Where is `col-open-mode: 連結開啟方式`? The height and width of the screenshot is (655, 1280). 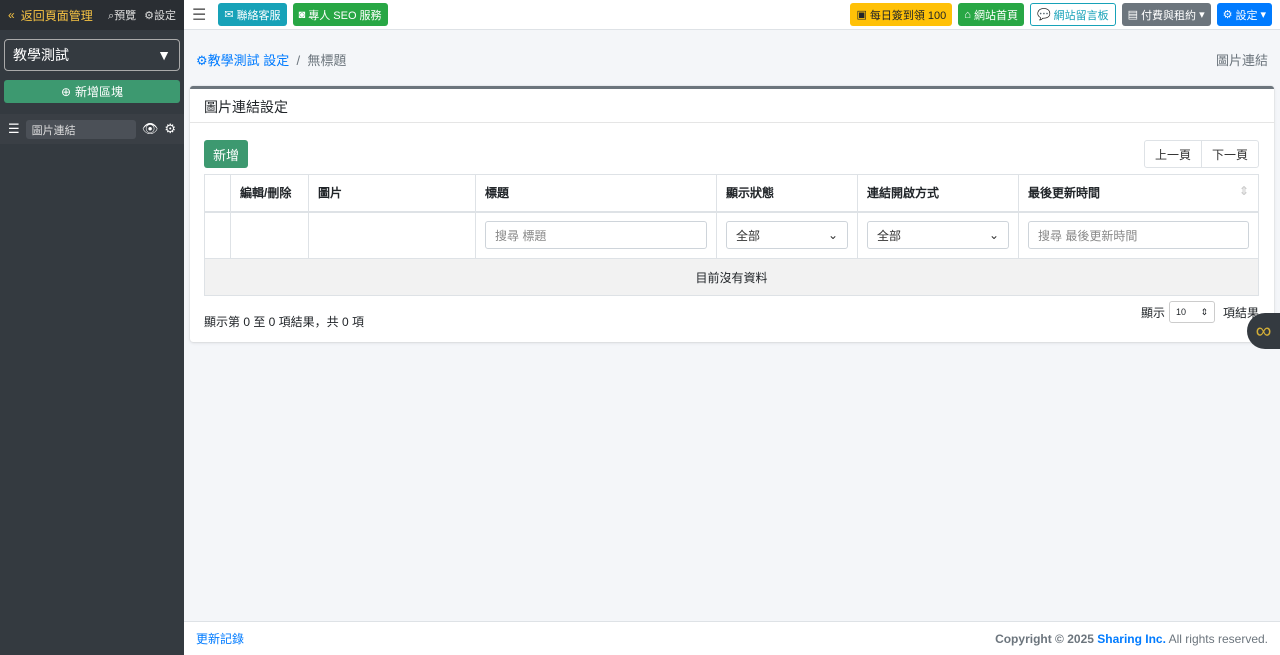 col-open-mode: 連結開啟方式 is located at coordinates (938, 193).